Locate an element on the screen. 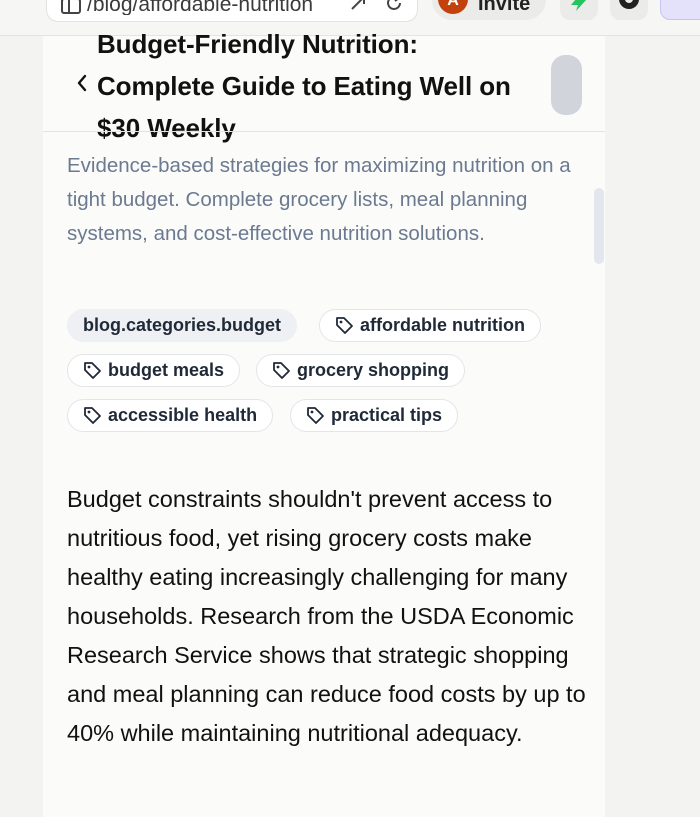 The height and width of the screenshot is (817, 700). category-label: blog.categories.budget is located at coordinates (182, 325).